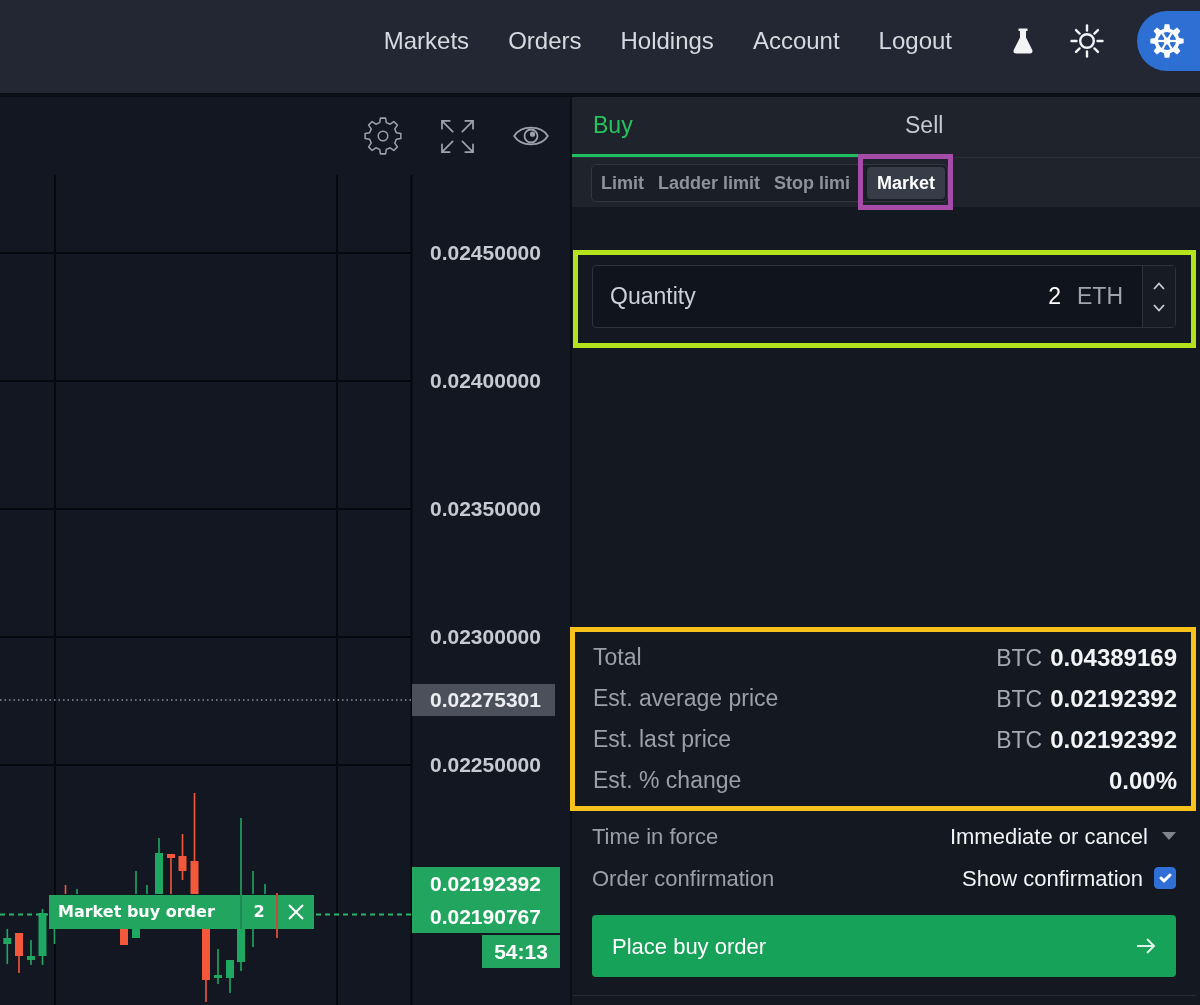  Describe the element at coordinates (667, 781) in the screenshot. I see `summary-label: Est. % change` at that location.